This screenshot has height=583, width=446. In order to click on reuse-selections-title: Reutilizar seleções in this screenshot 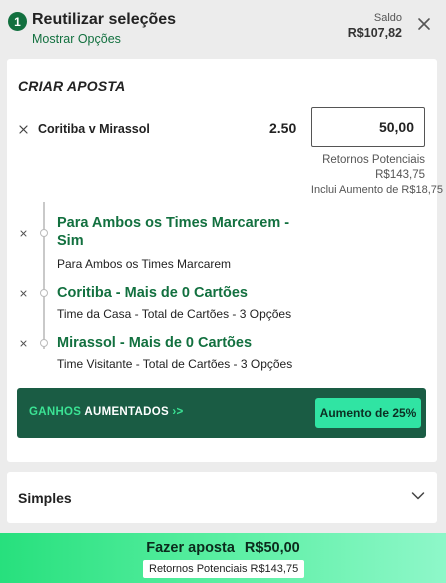, I will do `click(104, 19)`.